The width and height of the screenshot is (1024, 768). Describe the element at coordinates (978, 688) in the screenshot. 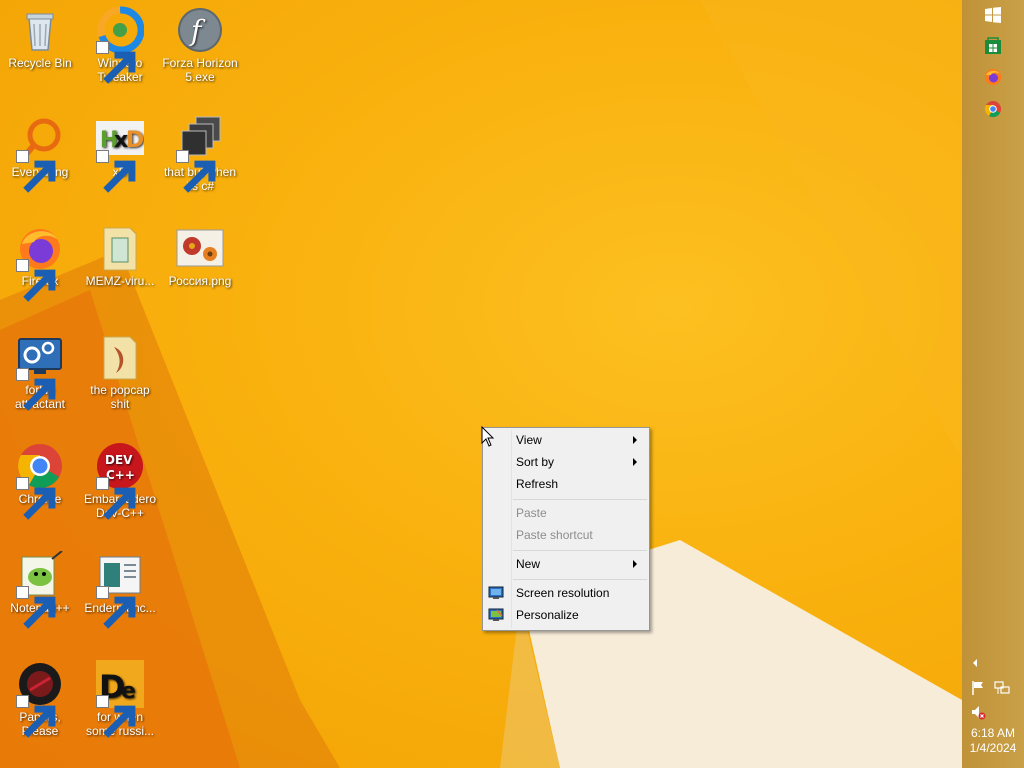

I see `action-center-flag-icon` at that location.